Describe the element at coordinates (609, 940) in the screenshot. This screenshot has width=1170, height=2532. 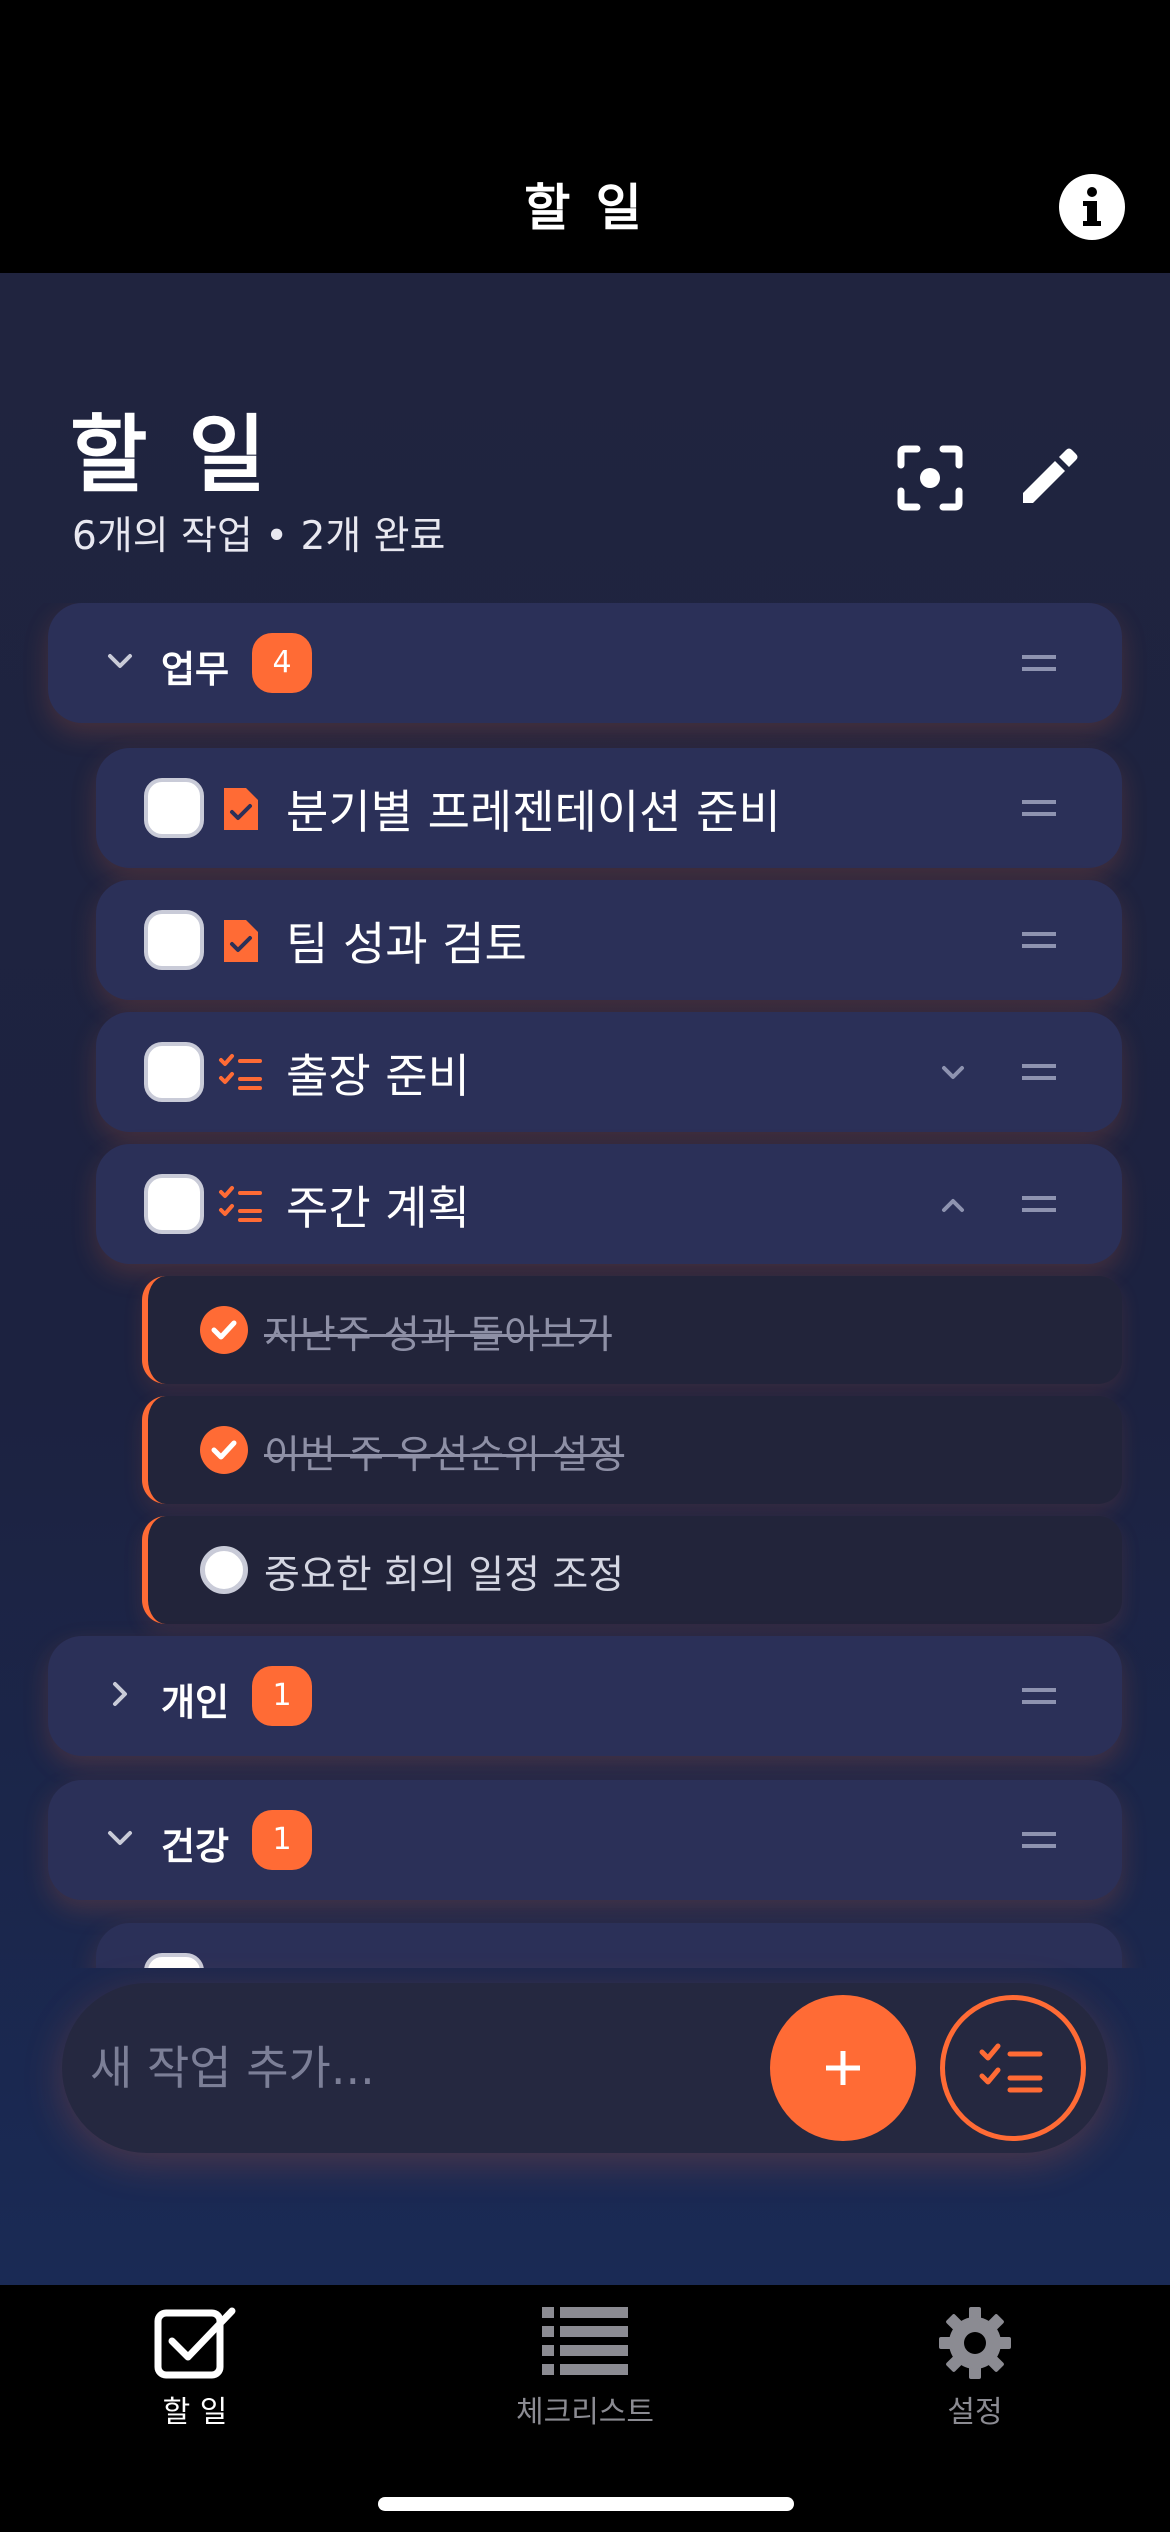
I see `task-row: 팀 성과 검토` at that location.